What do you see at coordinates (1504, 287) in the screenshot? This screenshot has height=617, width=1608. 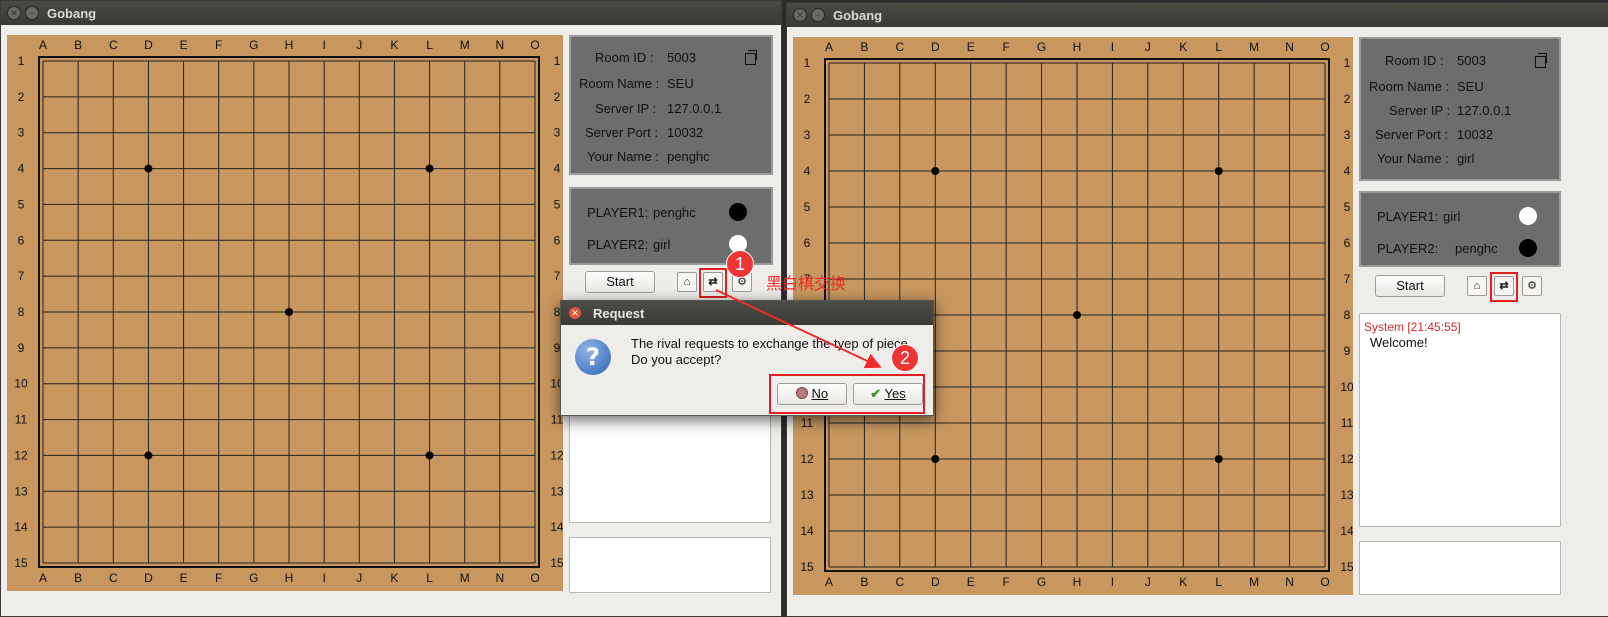 I see `swap-highlight` at bounding box center [1504, 287].